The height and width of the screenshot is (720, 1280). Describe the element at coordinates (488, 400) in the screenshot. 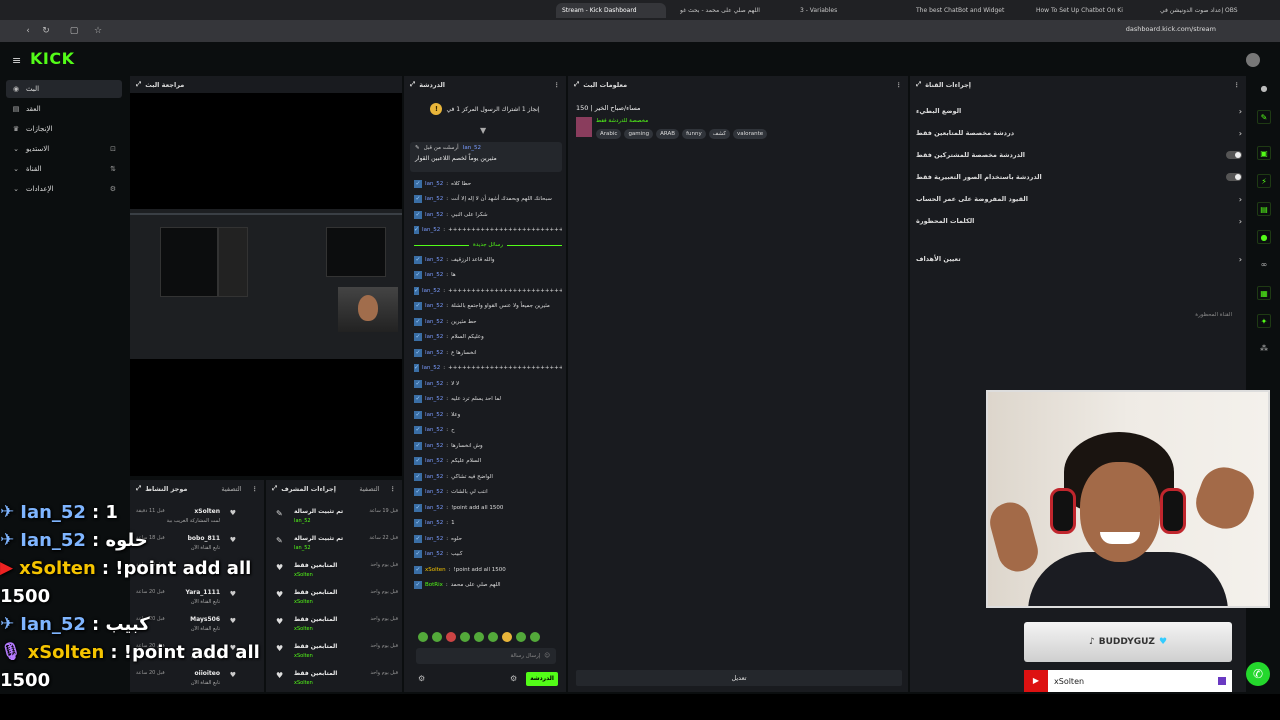

I see `chat-message: ✓ Ian_52: لما احد يسلم ترد عليه` at that location.